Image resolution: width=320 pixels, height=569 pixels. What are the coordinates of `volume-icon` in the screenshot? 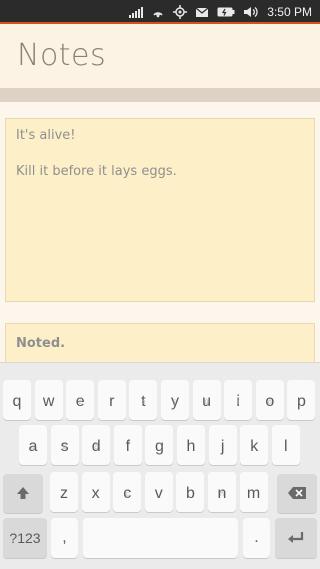 It's located at (251, 12).